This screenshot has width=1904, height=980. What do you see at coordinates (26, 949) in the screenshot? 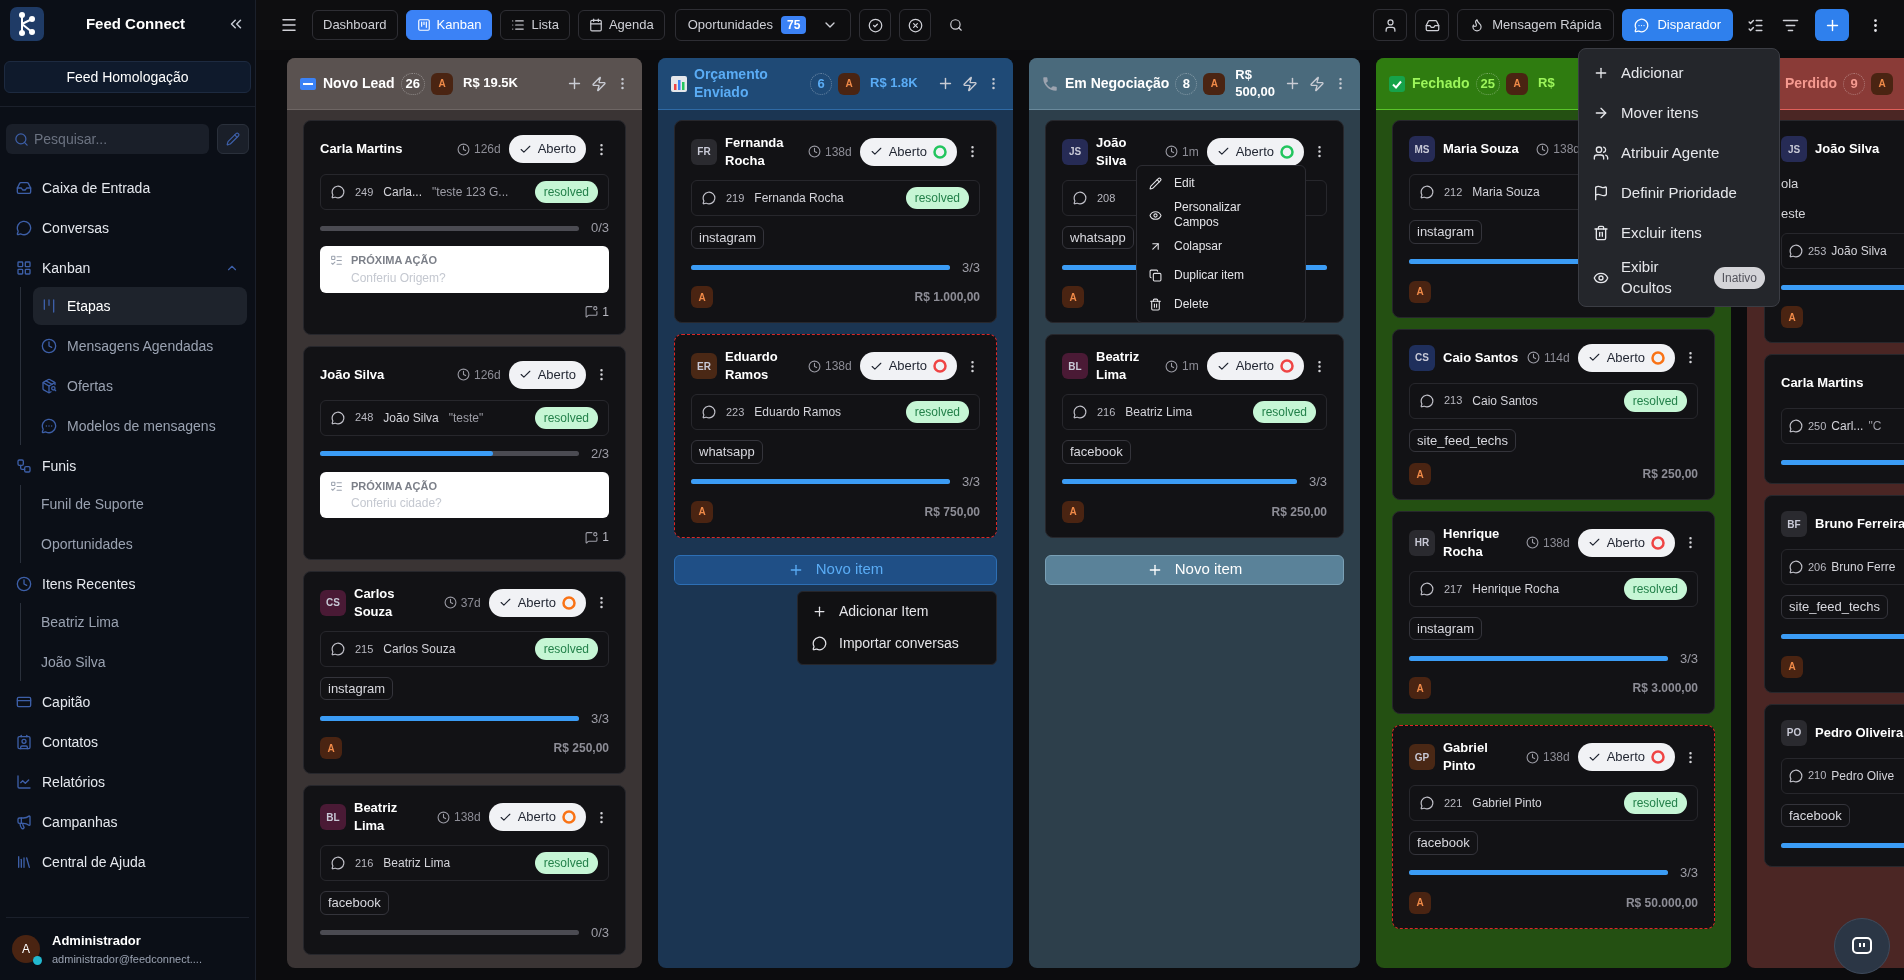
I see `user-avatar: A` at bounding box center [26, 949].